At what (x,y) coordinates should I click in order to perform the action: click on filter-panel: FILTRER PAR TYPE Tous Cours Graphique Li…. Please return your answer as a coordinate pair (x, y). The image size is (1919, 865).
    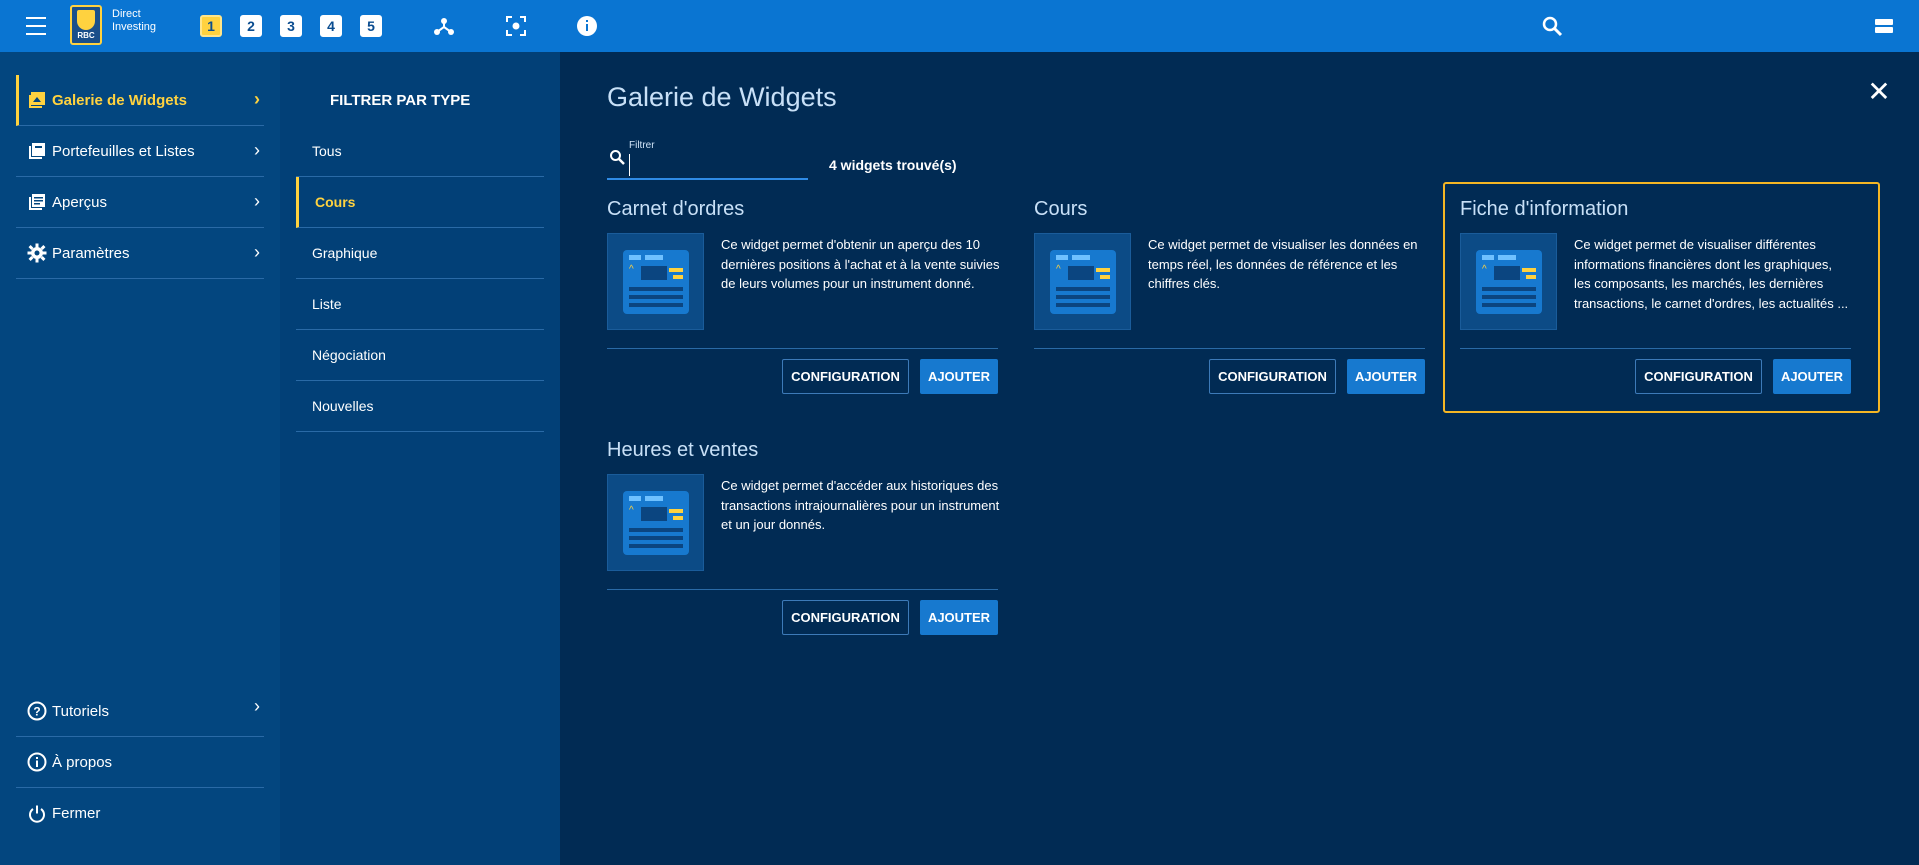
    Looking at the image, I should click on (420, 458).